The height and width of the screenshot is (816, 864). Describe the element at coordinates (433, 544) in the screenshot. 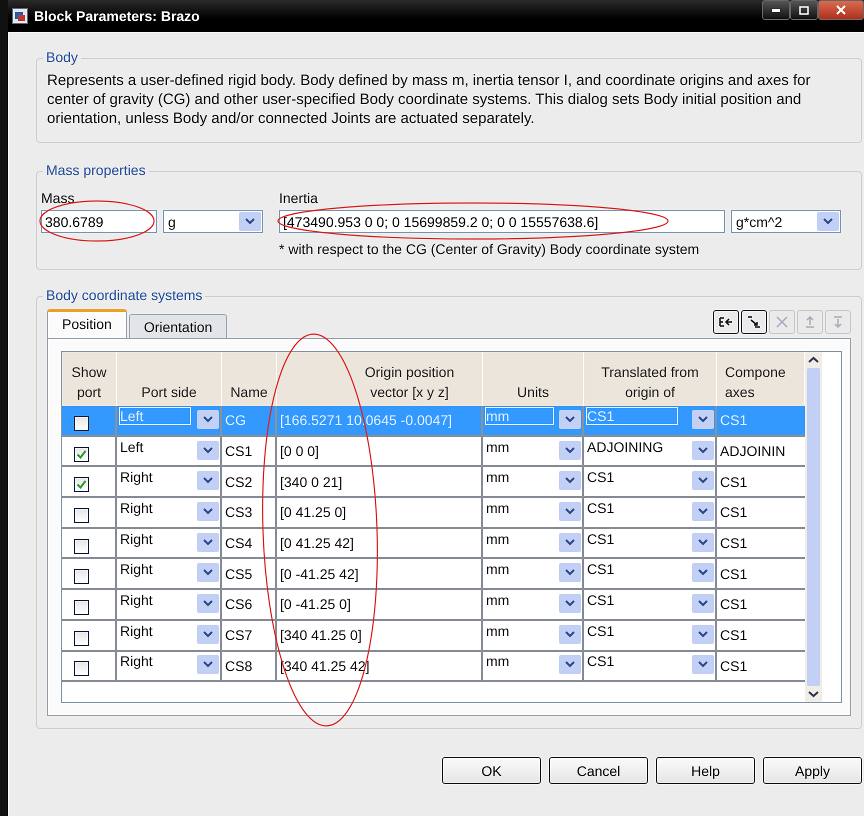

I see `table-row: Right CS4 [0 41.25 42] mm CS1 CS1` at that location.